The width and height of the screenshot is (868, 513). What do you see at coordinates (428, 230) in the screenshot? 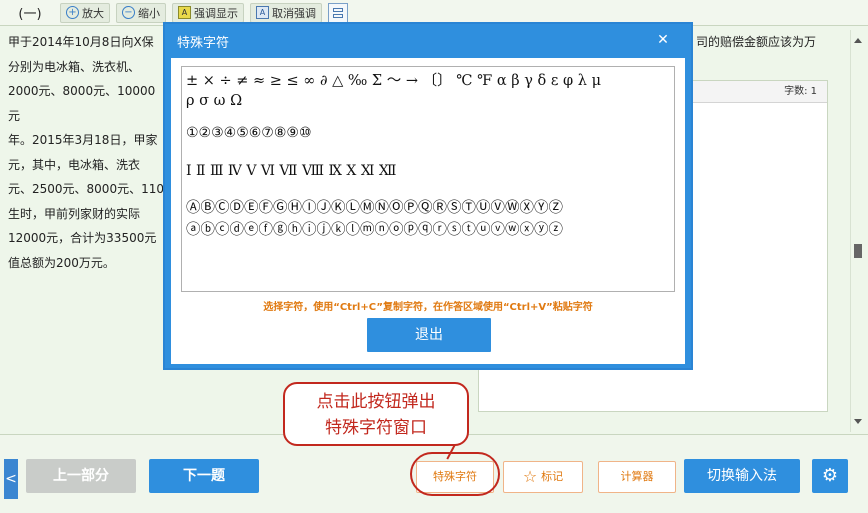
I see `char-row-circled-lower: ⓐⓑⓒⓓⓔⓕⓖⓗⓘⓙⓚⓛⓜⓝⓞⓟⓠⓡⓢⓣⓤⓥⓦⓧⓨⓩ` at bounding box center [428, 230].